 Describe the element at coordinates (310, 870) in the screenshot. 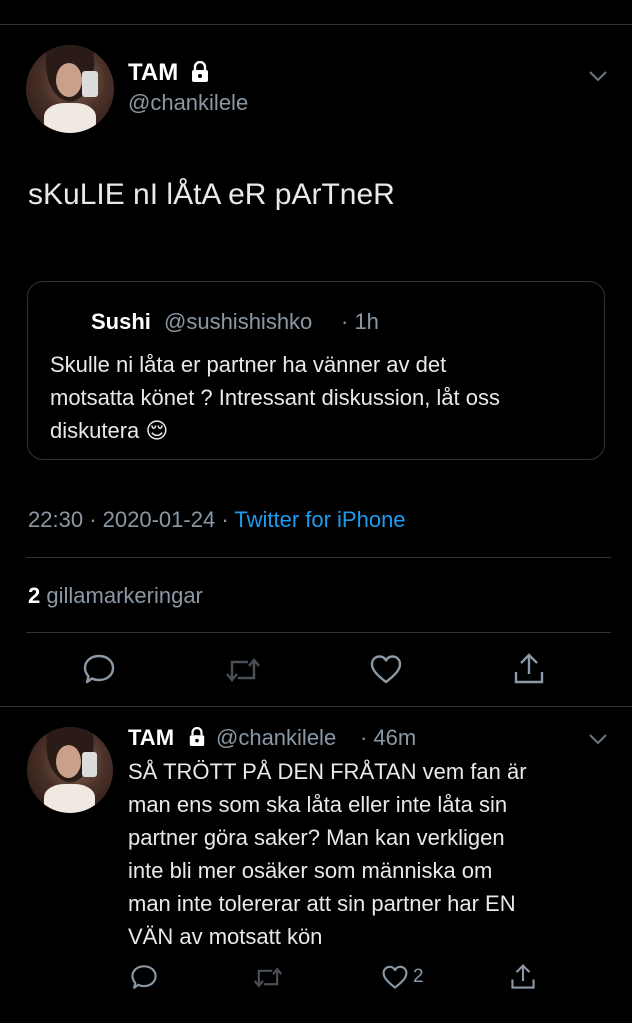

I see `reply-text-line: inte bli mer osäker som människa om` at that location.